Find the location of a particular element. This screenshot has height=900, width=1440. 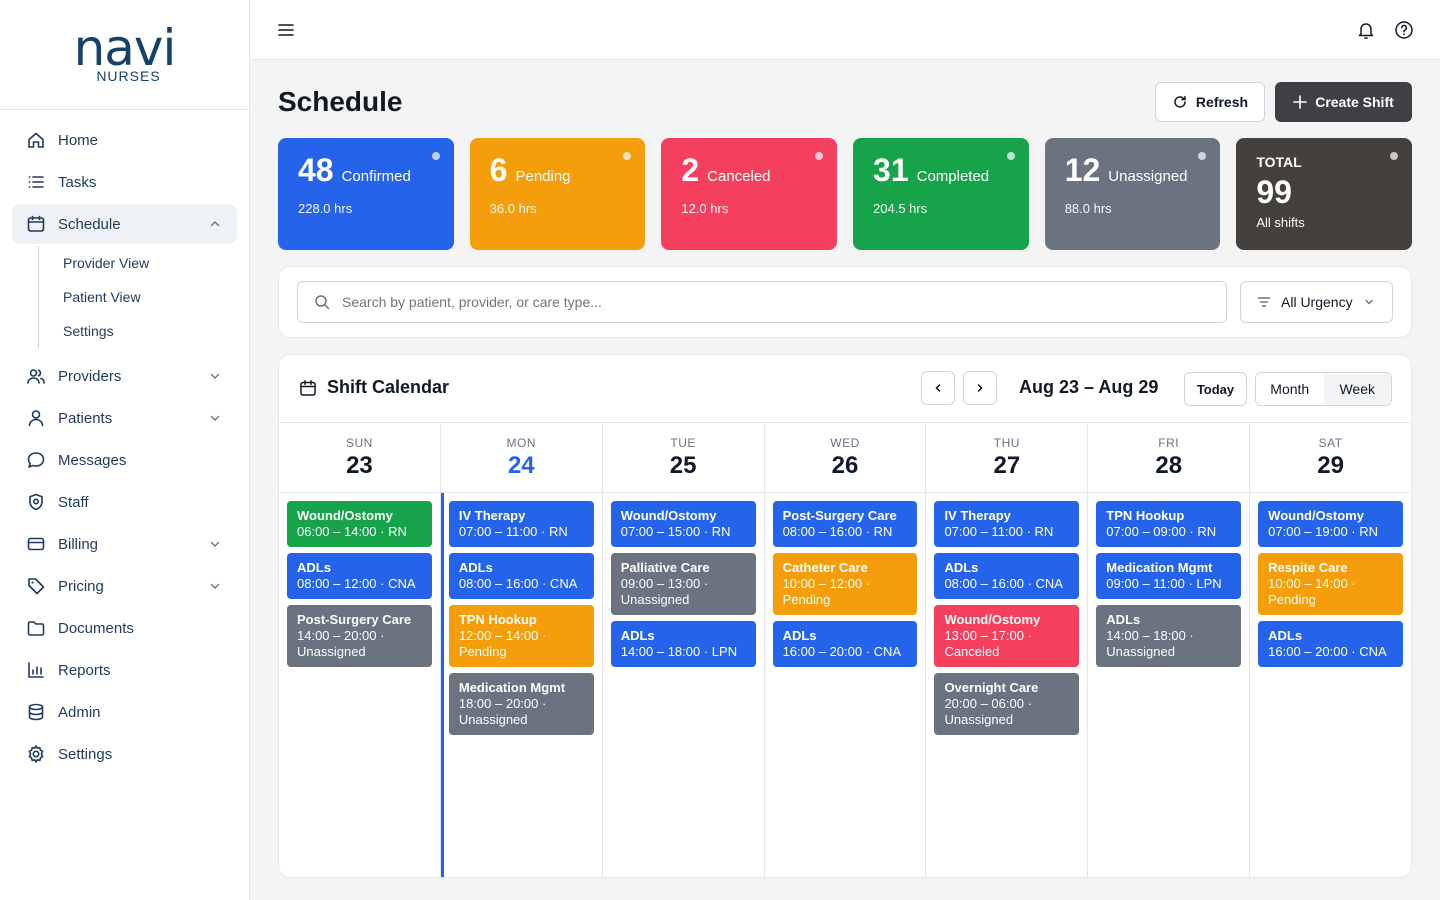

day-number: 24 is located at coordinates (521, 465).